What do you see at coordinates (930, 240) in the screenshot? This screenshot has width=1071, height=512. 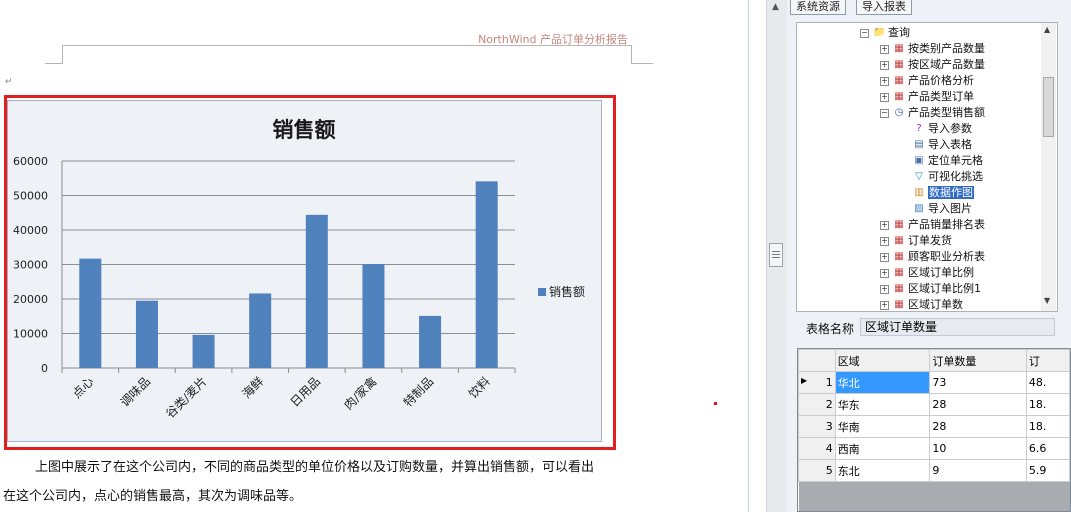 I see `tree-item-label: 订单发货` at bounding box center [930, 240].